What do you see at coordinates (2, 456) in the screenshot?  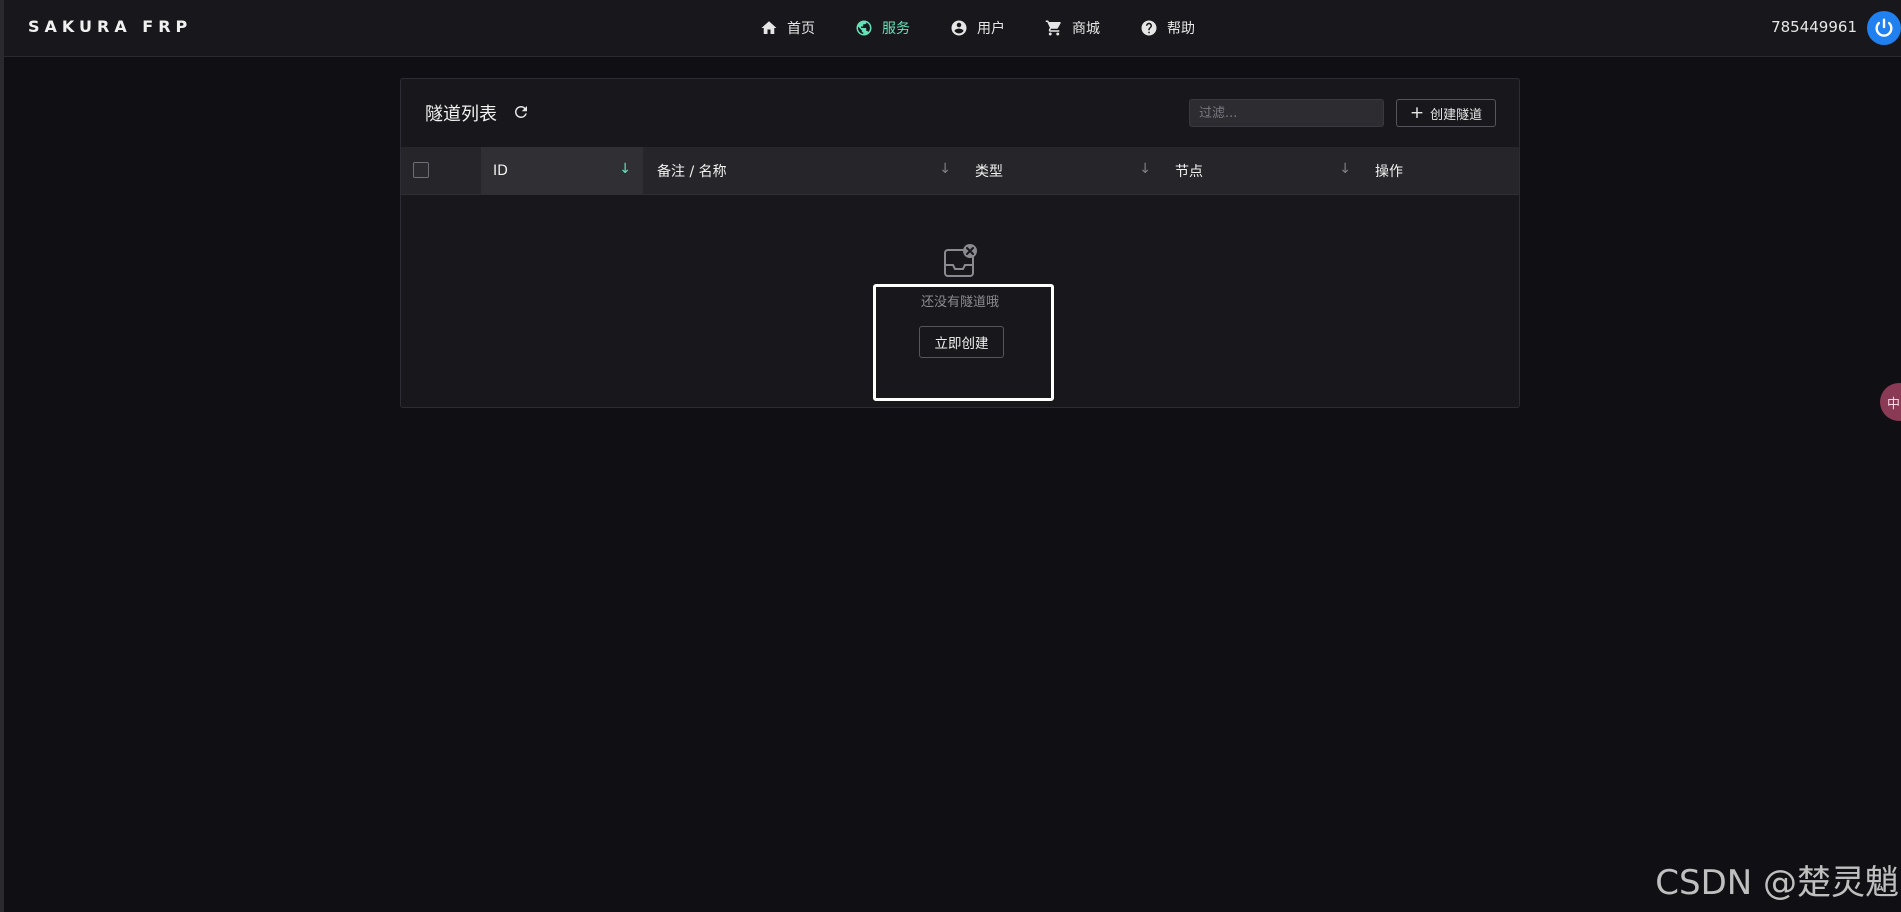 I see `window-edge` at bounding box center [2, 456].